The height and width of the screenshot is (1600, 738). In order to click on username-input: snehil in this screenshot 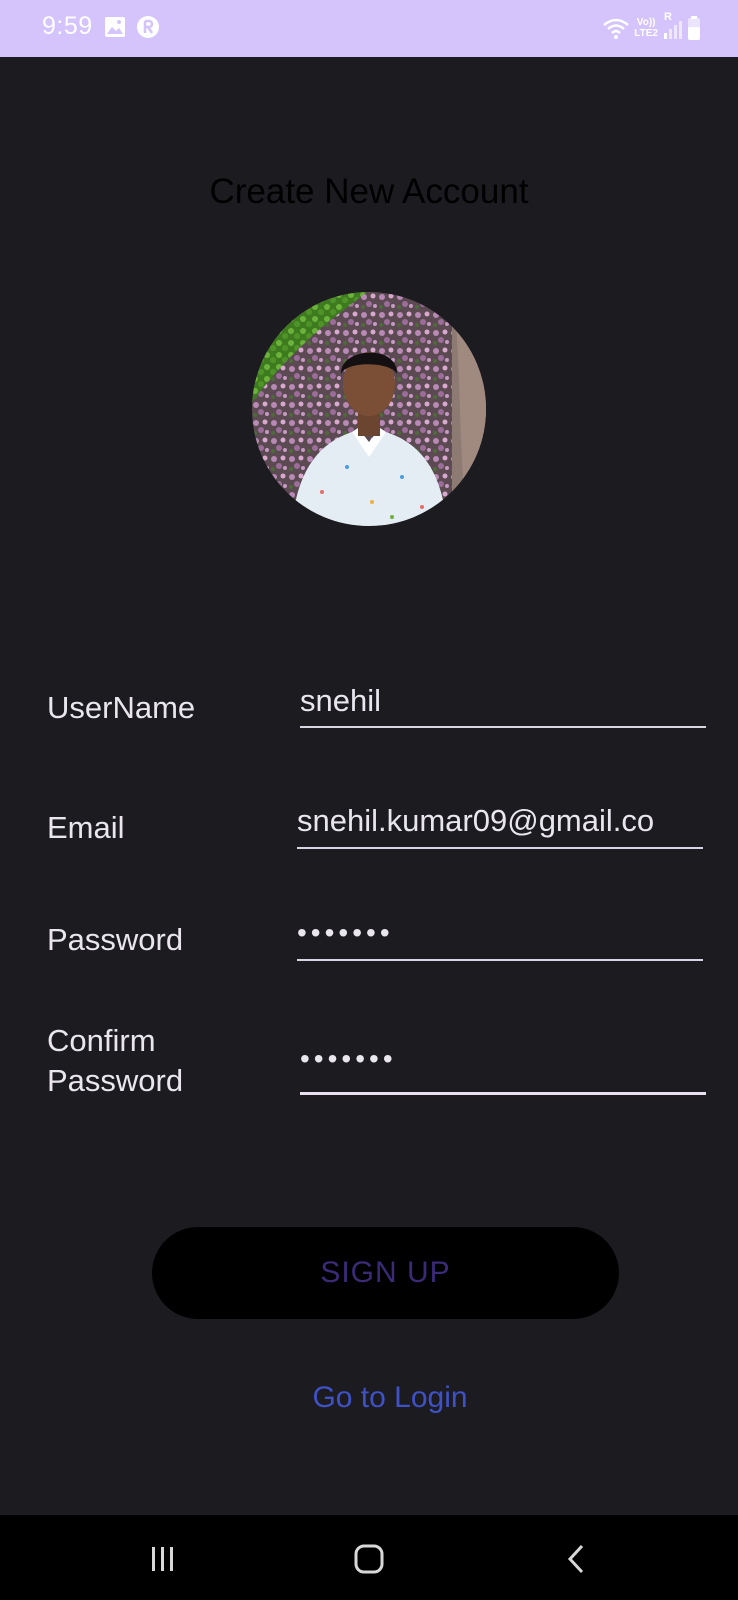, I will do `click(503, 704)`.